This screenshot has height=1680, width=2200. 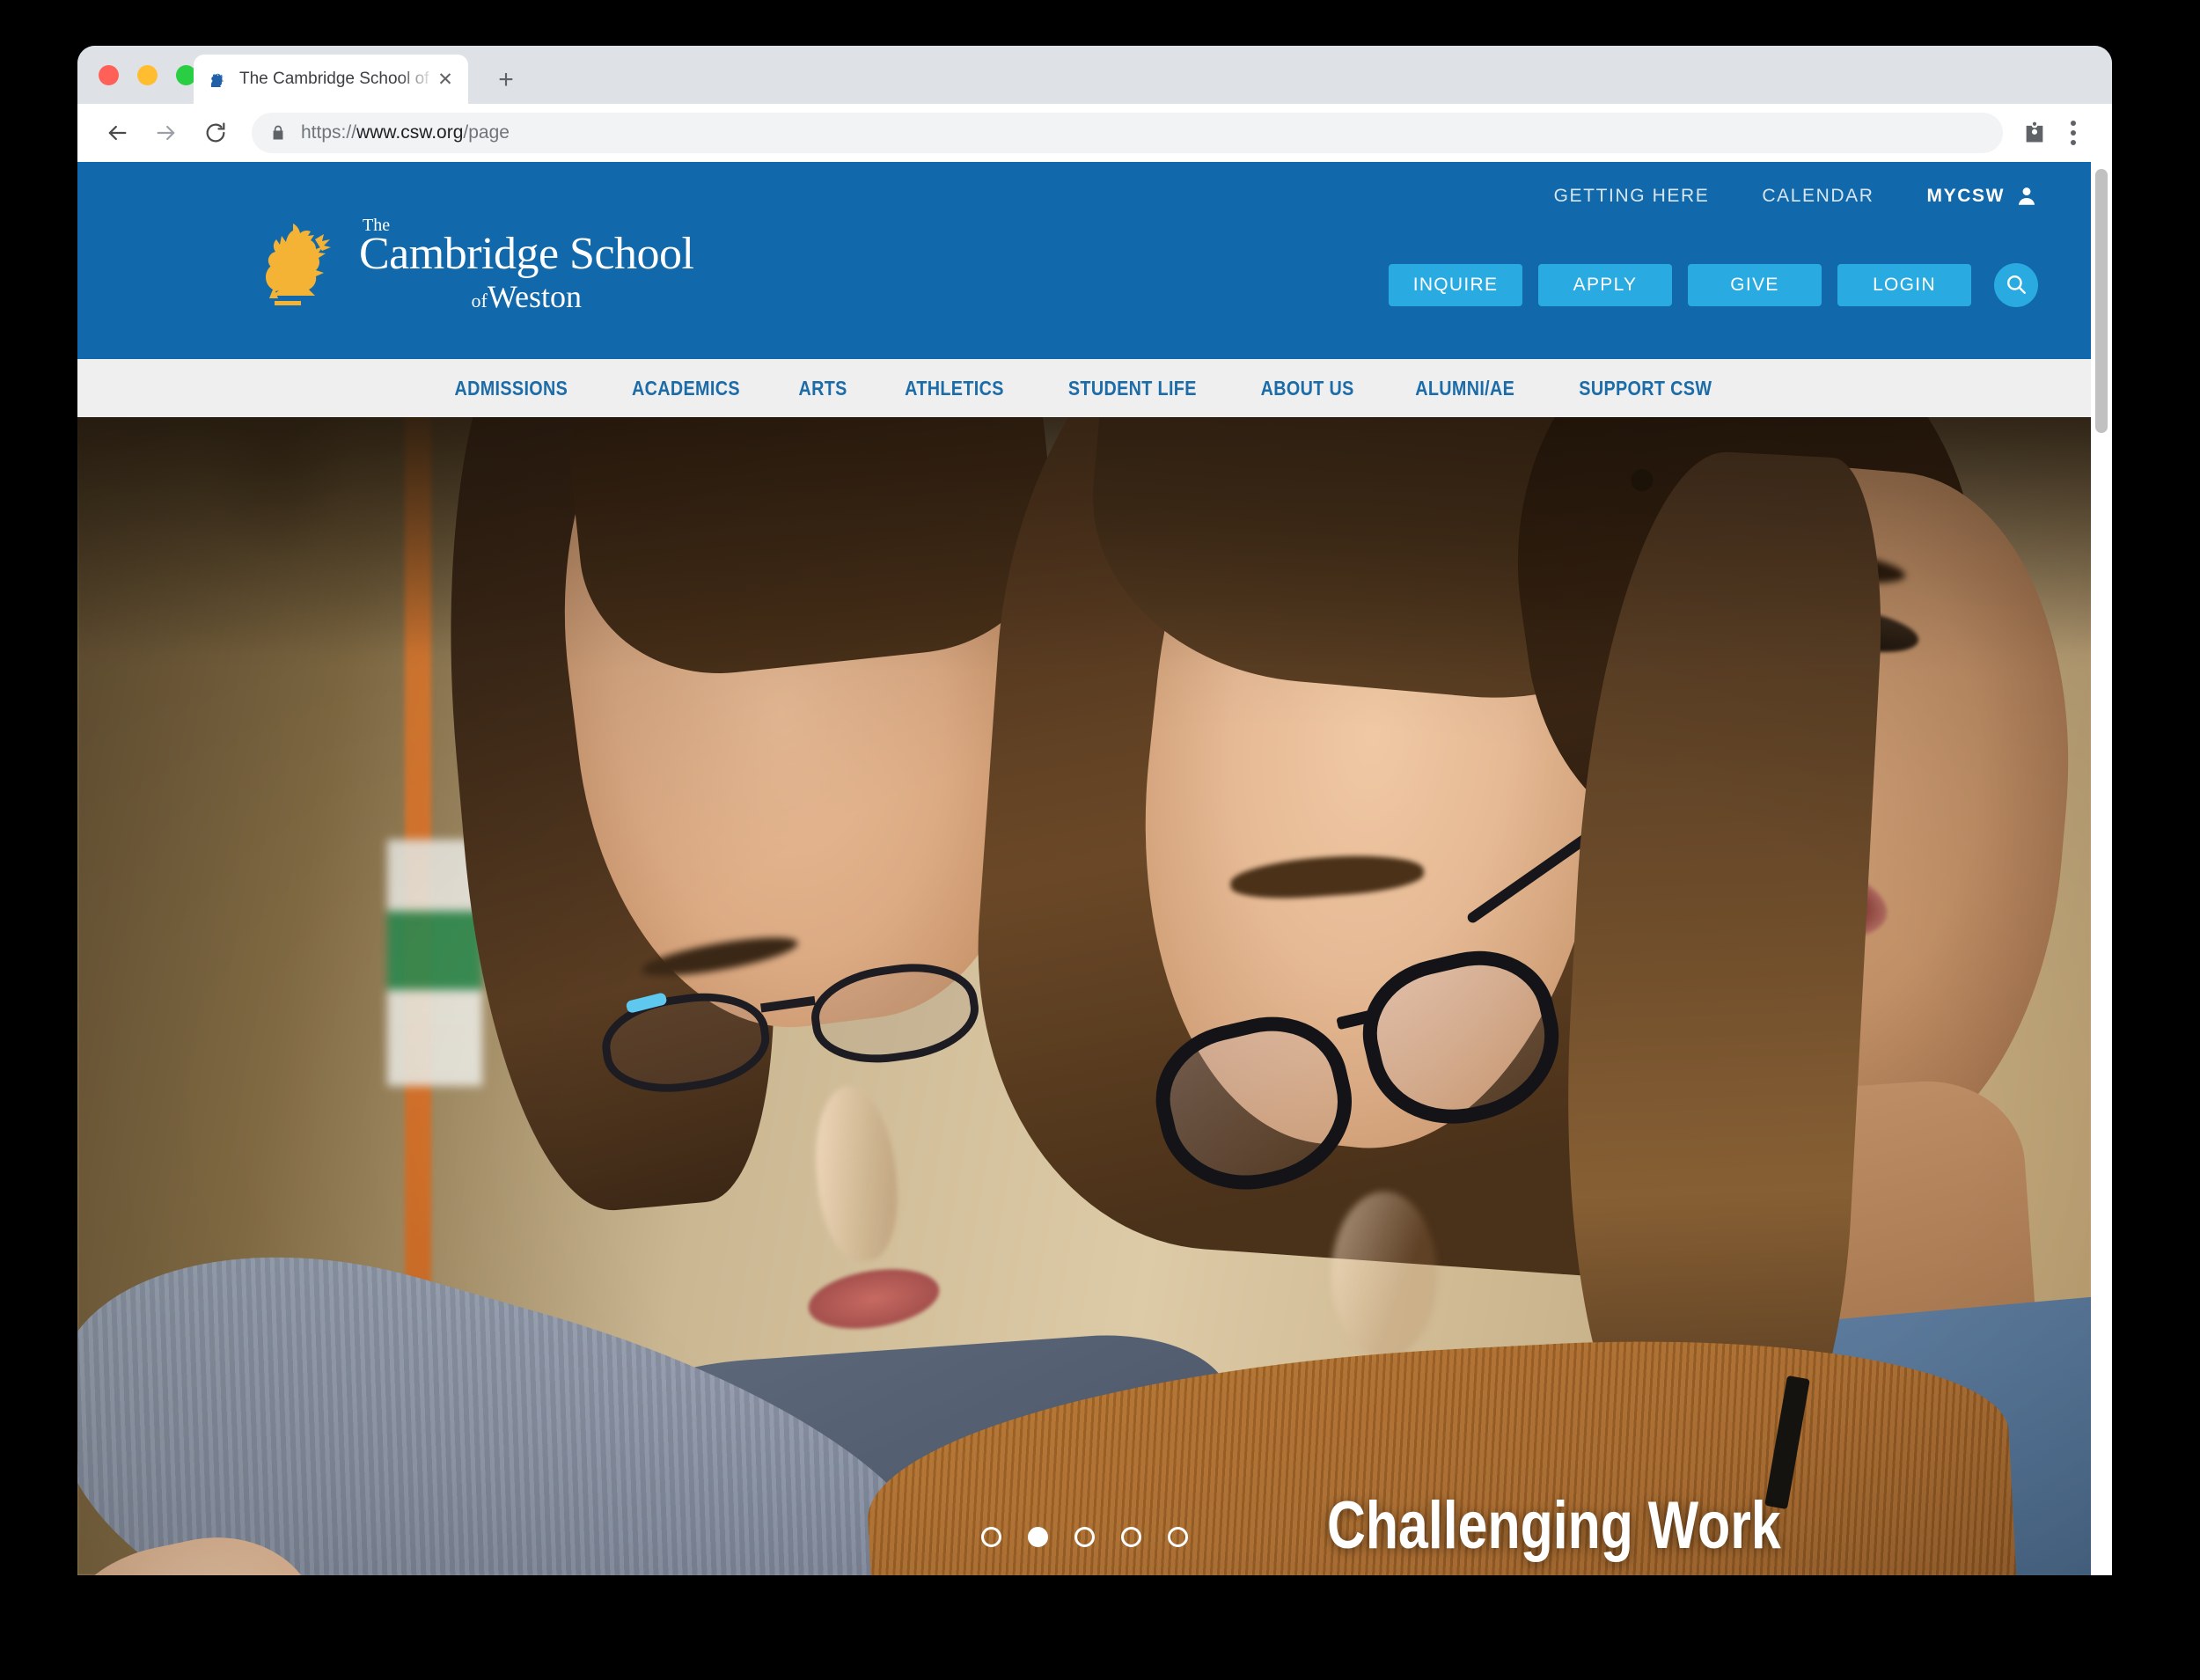 I want to click on nav-item-about-us: ABOUT US, so click(x=1306, y=388).